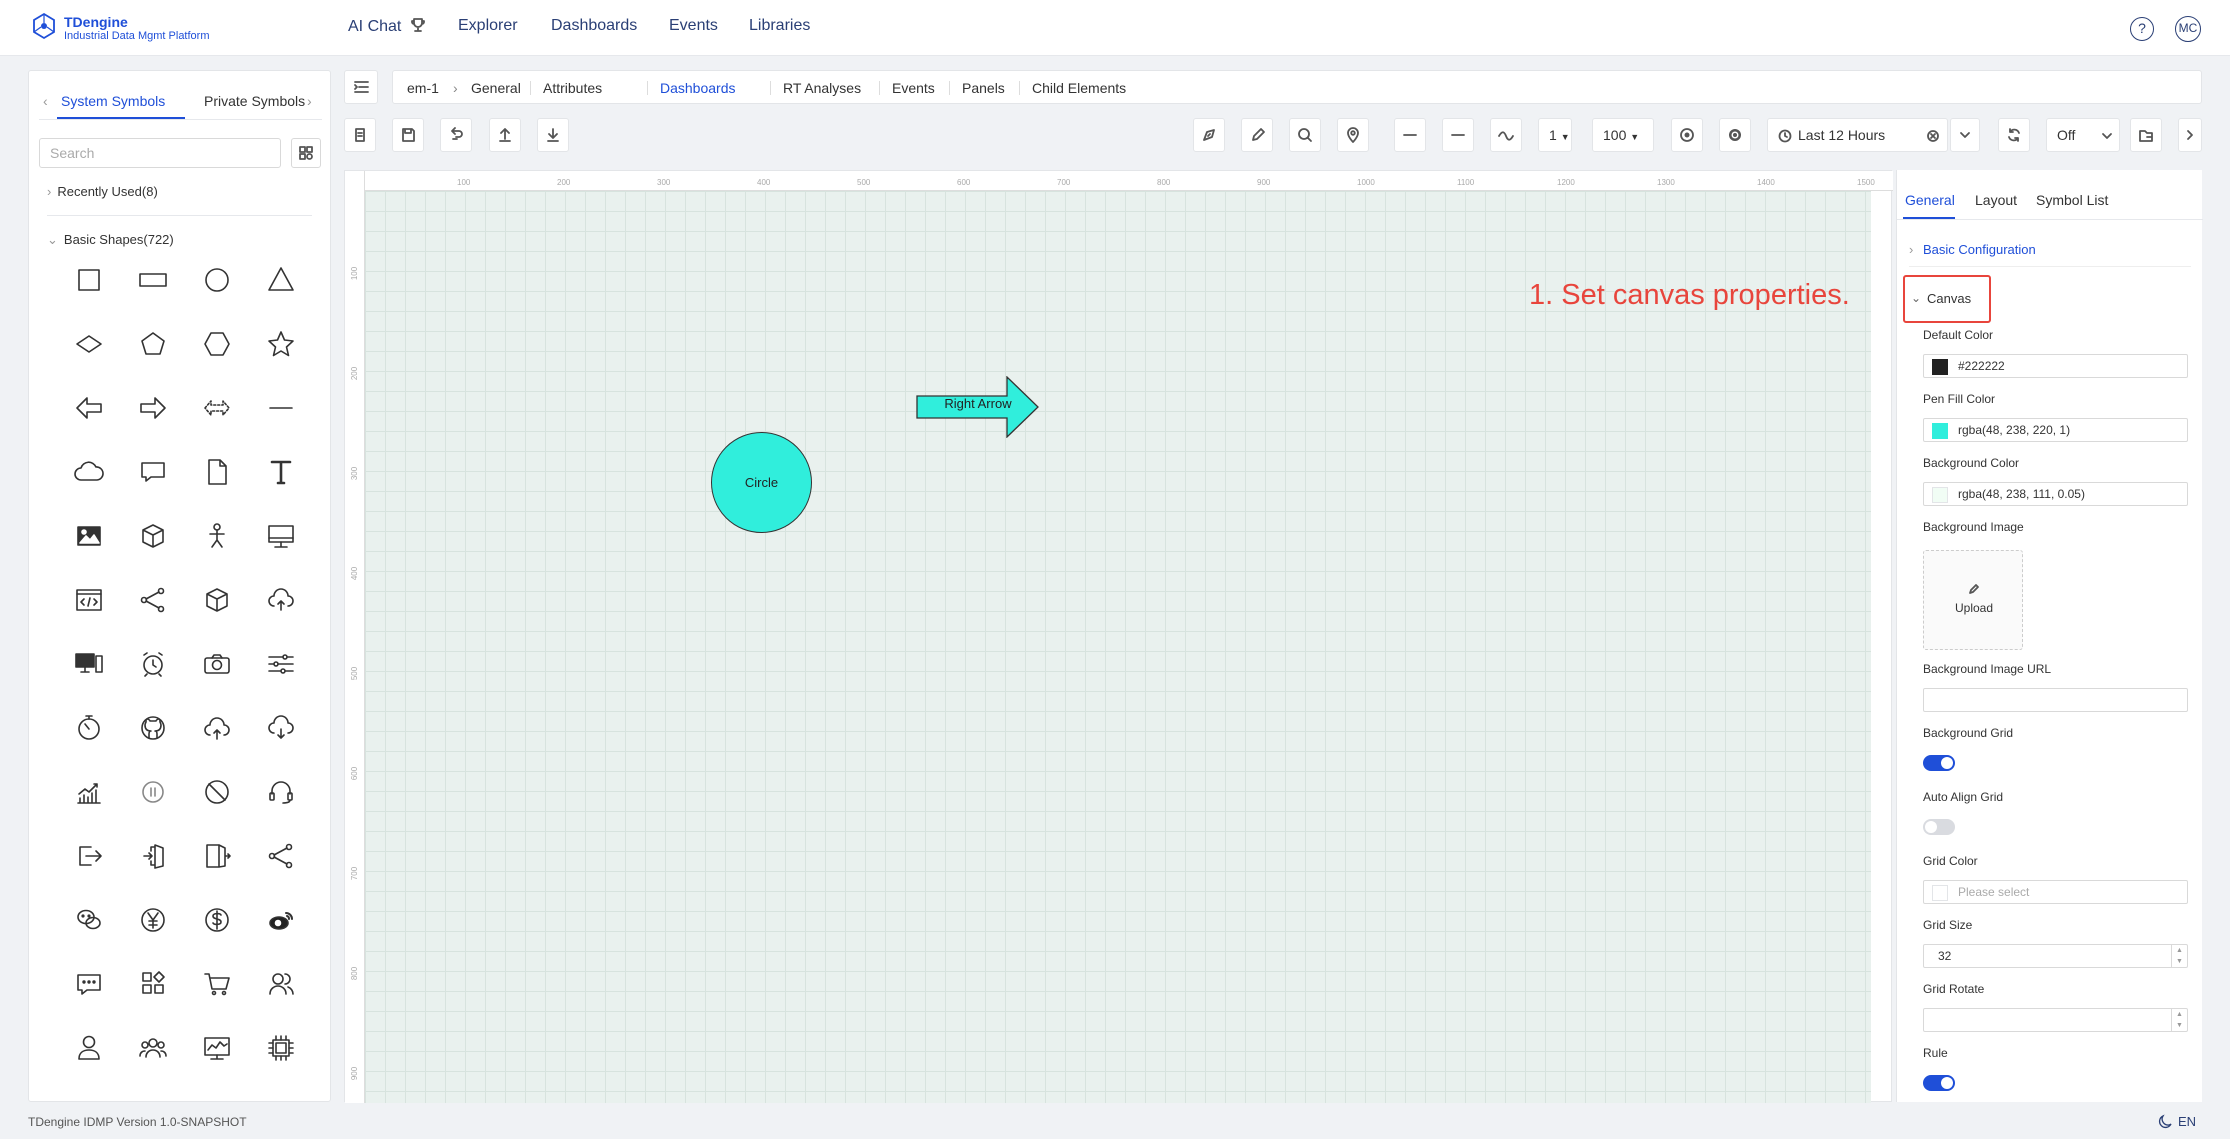 This screenshot has width=2230, height=1139. I want to click on circle-shape: Circle, so click(761, 482).